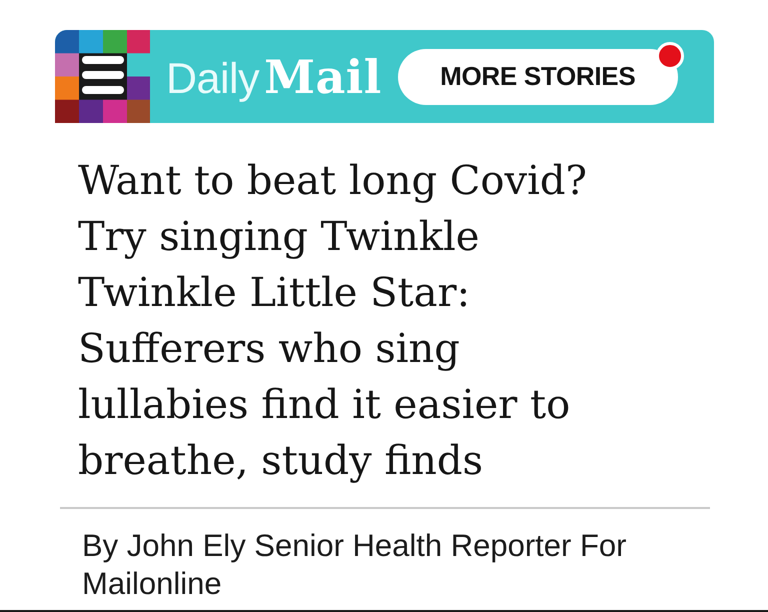 The width and height of the screenshot is (768, 612). What do you see at coordinates (538, 76) in the screenshot?
I see `more-stories-button: MORE STORIES` at bounding box center [538, 76].